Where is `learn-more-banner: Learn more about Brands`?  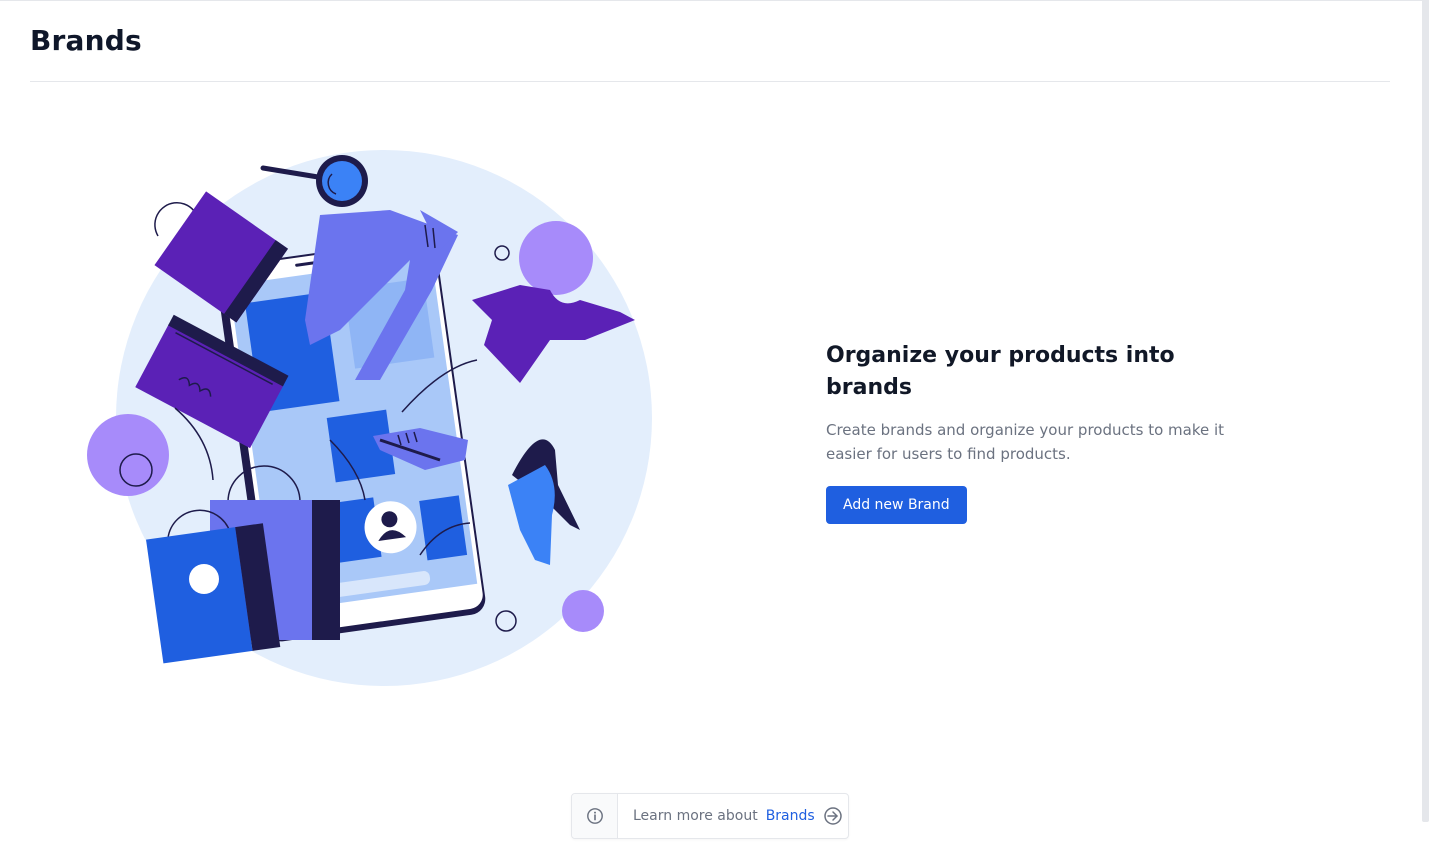
learn-more-banner: Learn more about Brands is located at coordinates (710, 816).